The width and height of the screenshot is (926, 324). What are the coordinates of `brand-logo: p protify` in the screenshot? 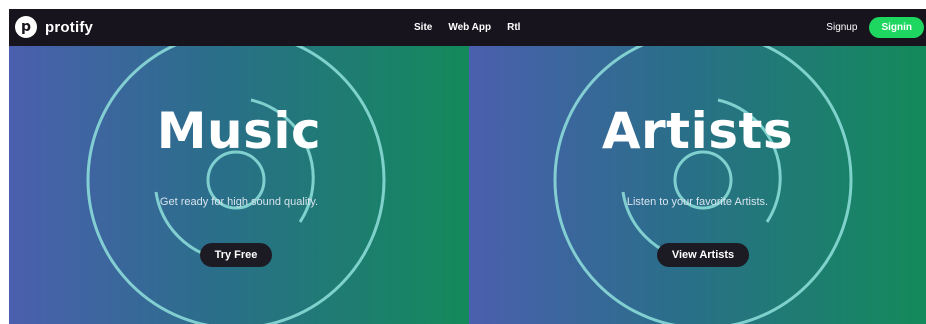 It's located at (54, 27).